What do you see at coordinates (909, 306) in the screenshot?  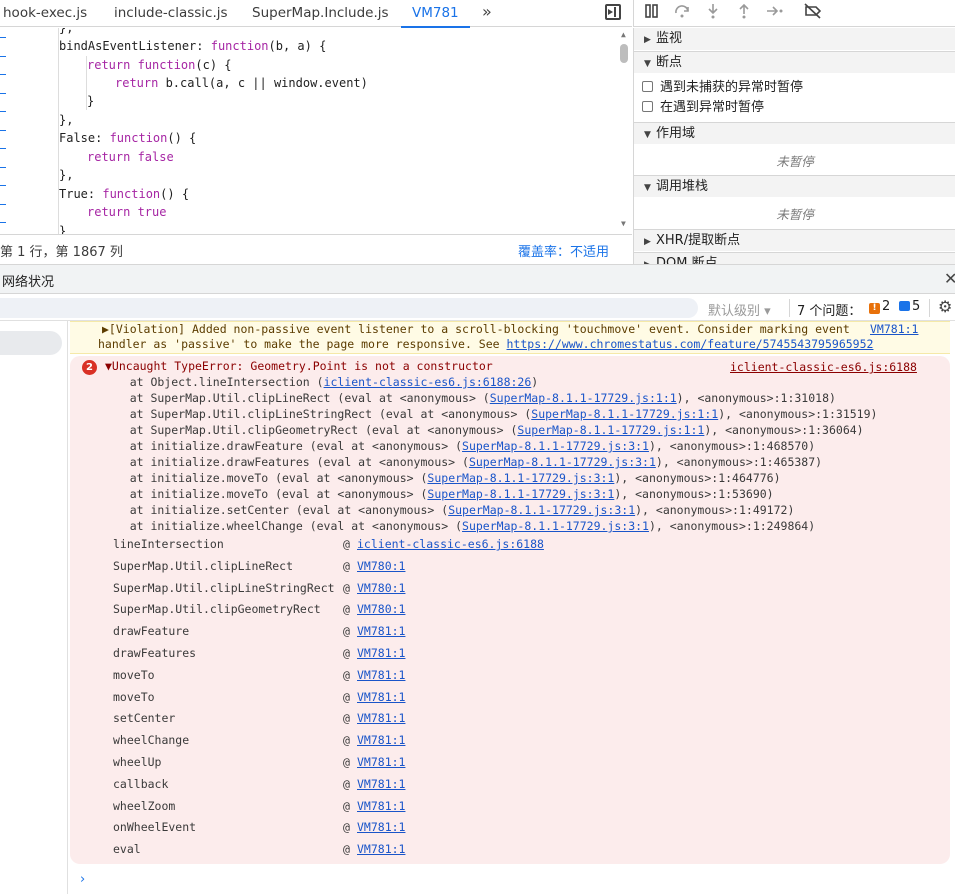 I see `info-issues-count: 5` at bounding box center [909, 306].